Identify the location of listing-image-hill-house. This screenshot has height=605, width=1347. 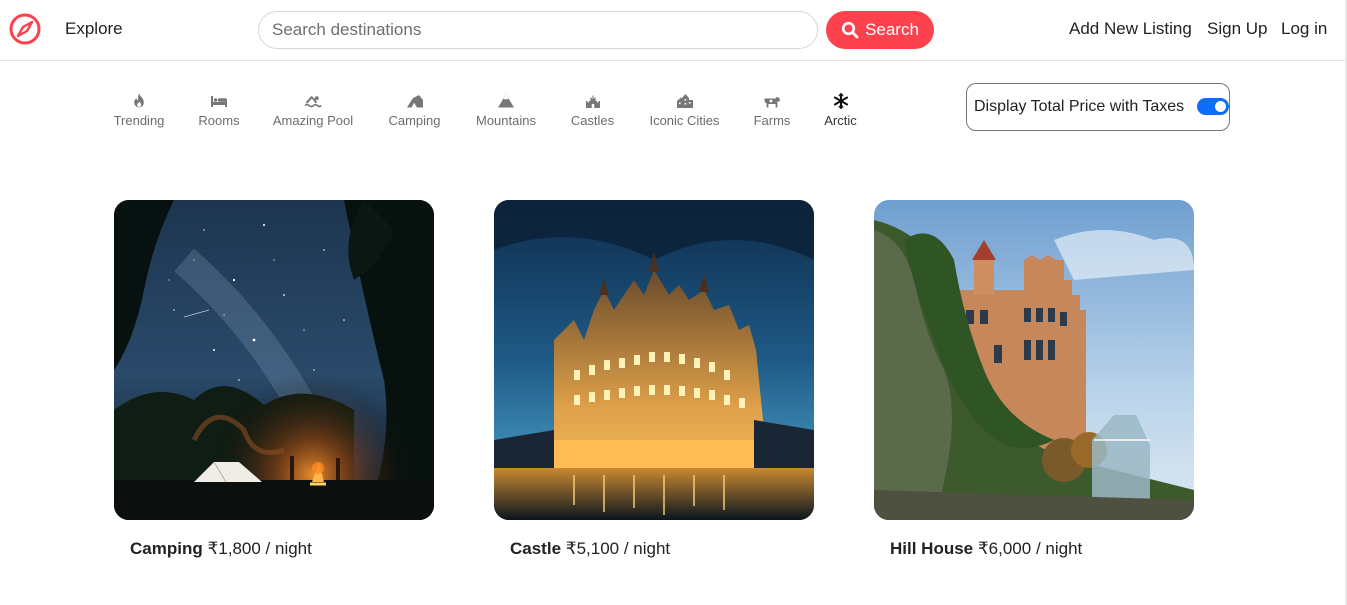
(1034, 360).